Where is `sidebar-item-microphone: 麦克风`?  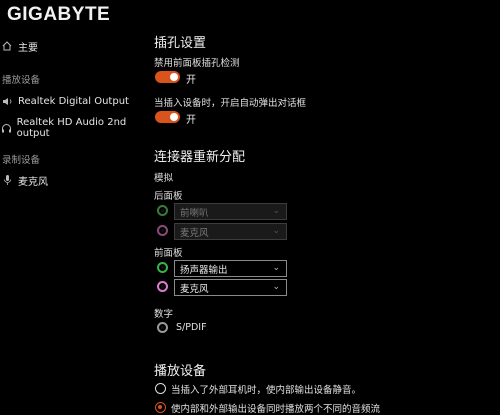
sidebar-item-microphone: 麦克风 is located at coordinates (24, 180).